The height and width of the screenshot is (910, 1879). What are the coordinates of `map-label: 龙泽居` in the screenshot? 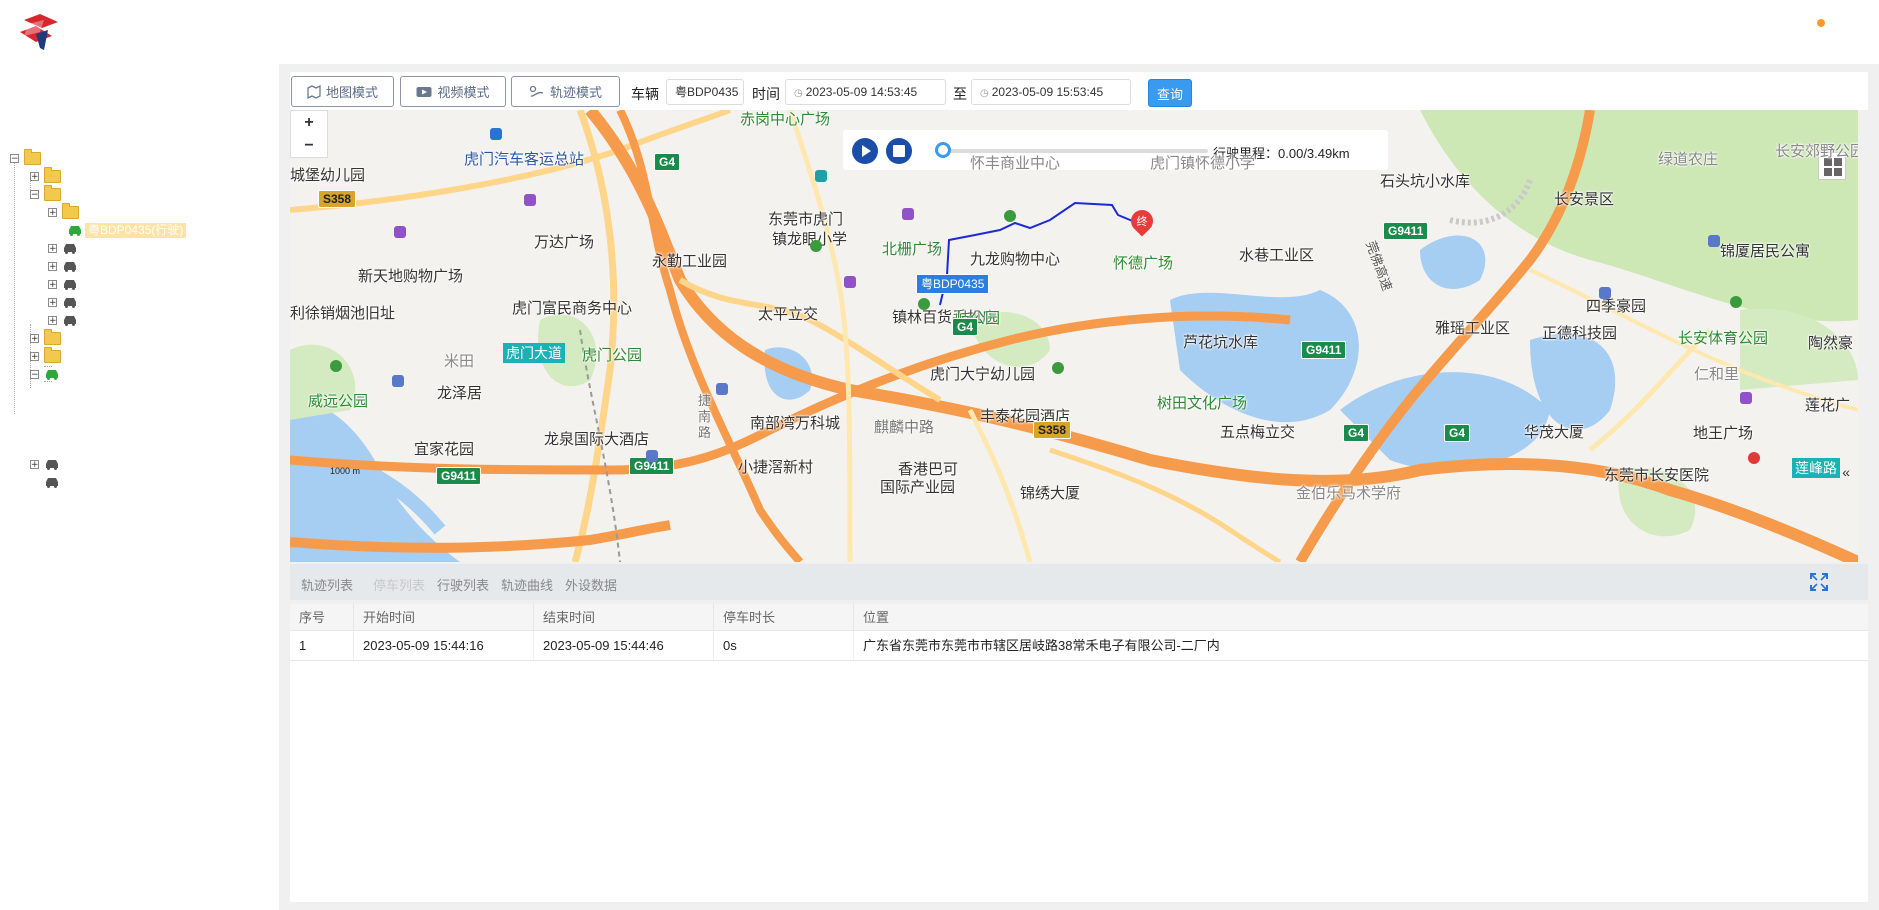 It's located at (460, 393).